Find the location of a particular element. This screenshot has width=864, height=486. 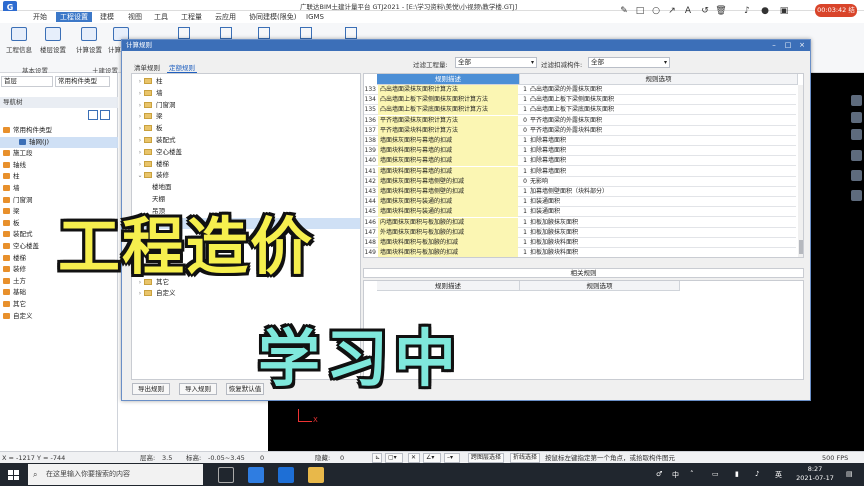

tree-node: › 装配式 is located at coordinates (246, 140).